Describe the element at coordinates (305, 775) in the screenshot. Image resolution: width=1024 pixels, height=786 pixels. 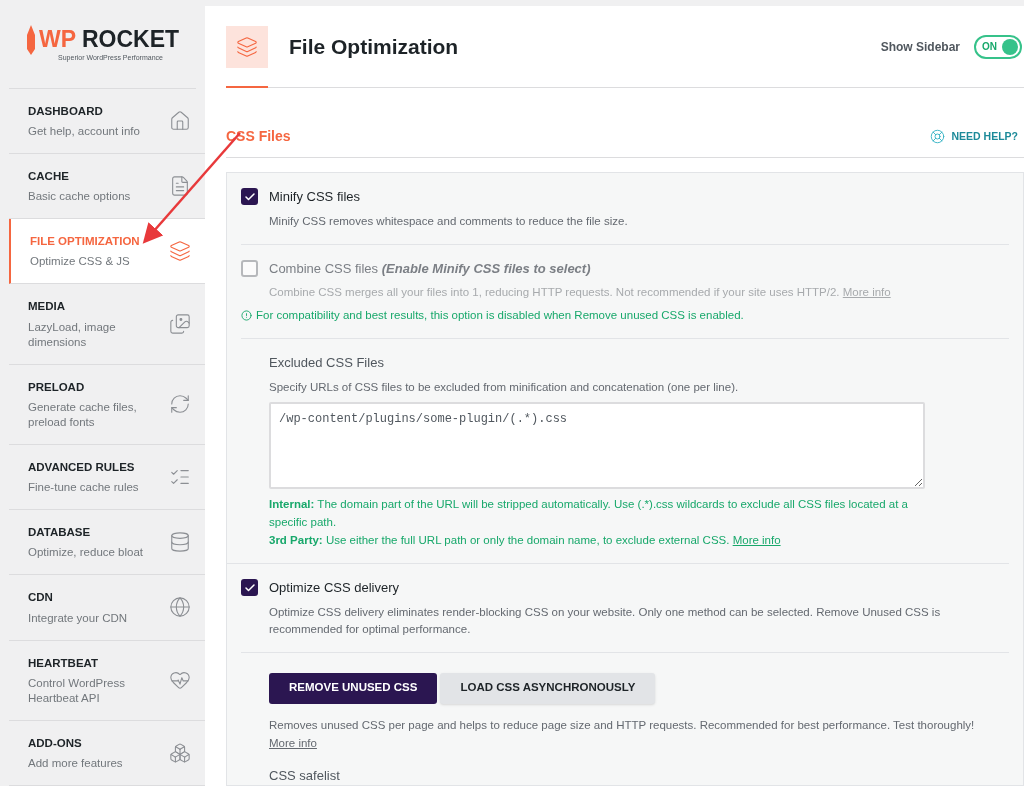
I see `field-label: CSS safelist` at that location.